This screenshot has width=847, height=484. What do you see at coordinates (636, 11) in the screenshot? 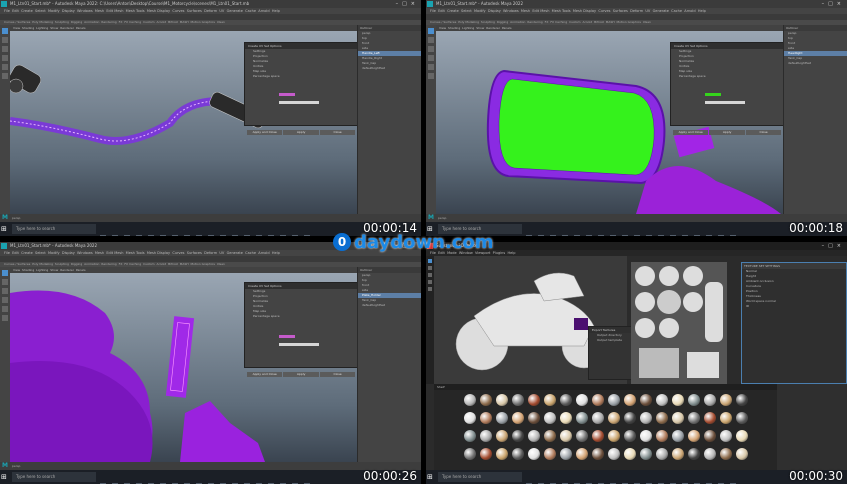
I see `menu-item-deform: Deform` at bounding box center [636, 11].